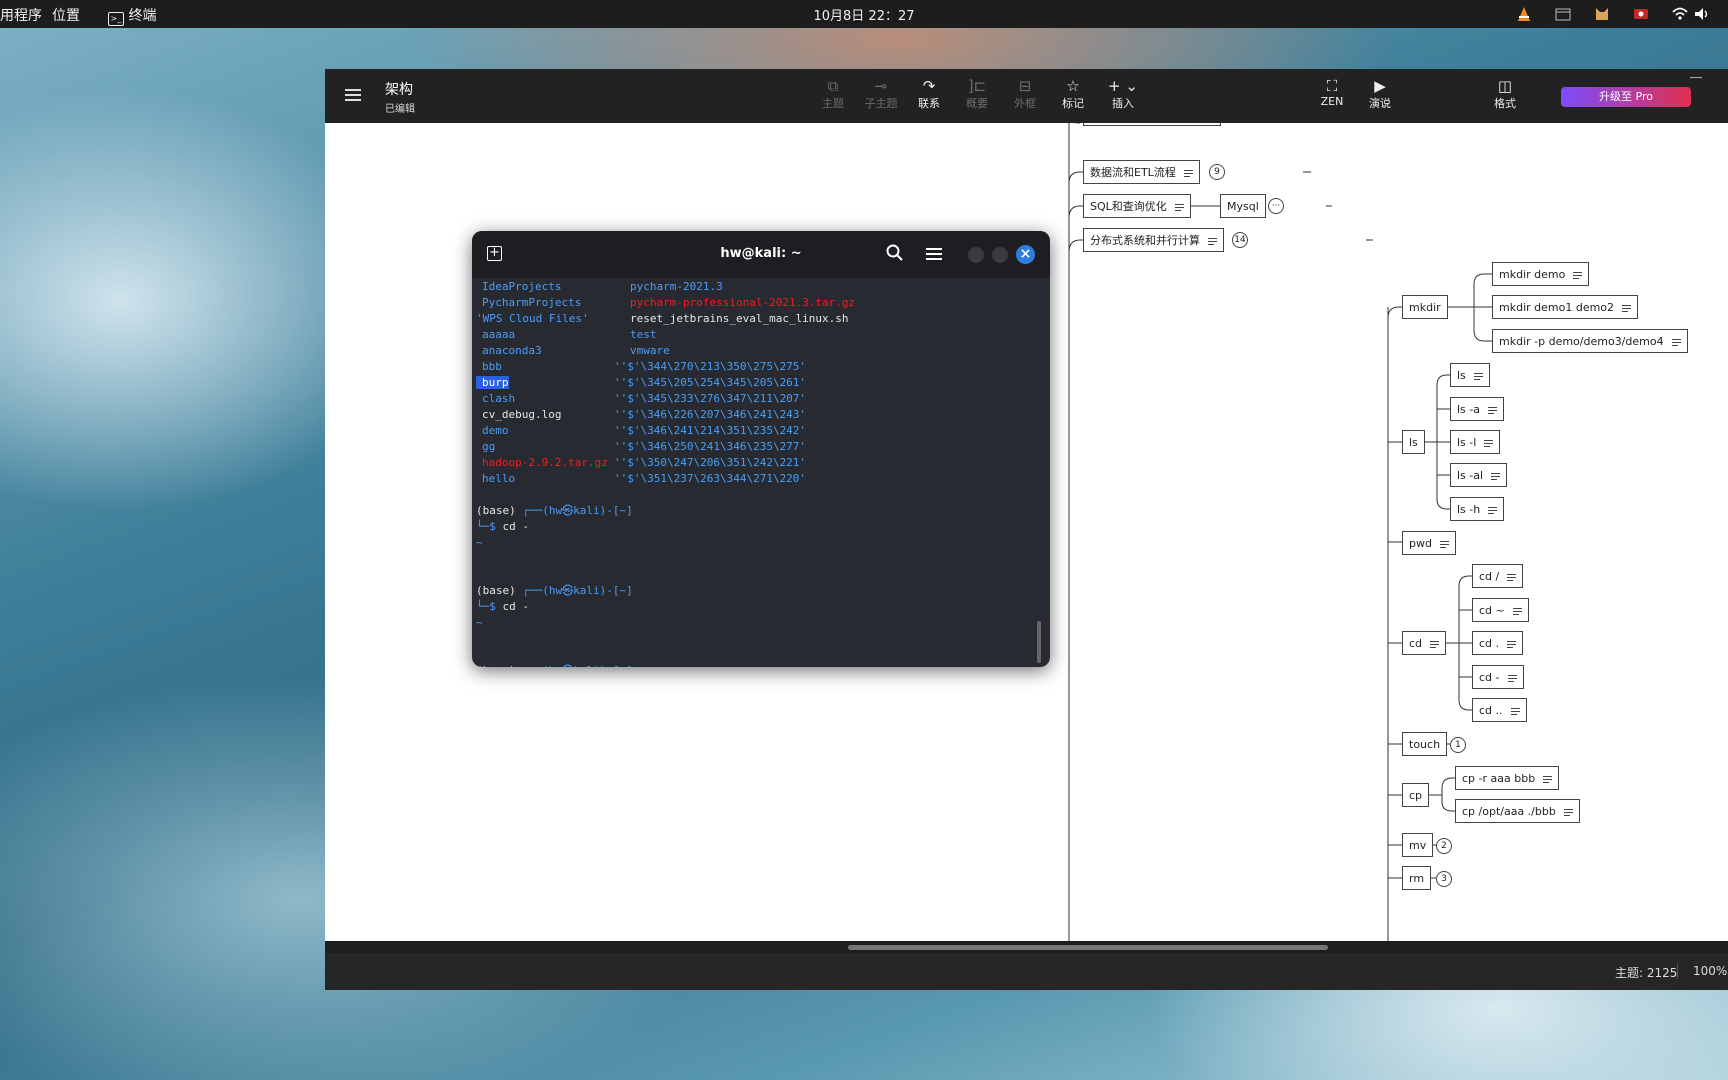  Describe the element at coordinates (1489, 643) in the screenshot. I see `node-label: cd .` at that location.